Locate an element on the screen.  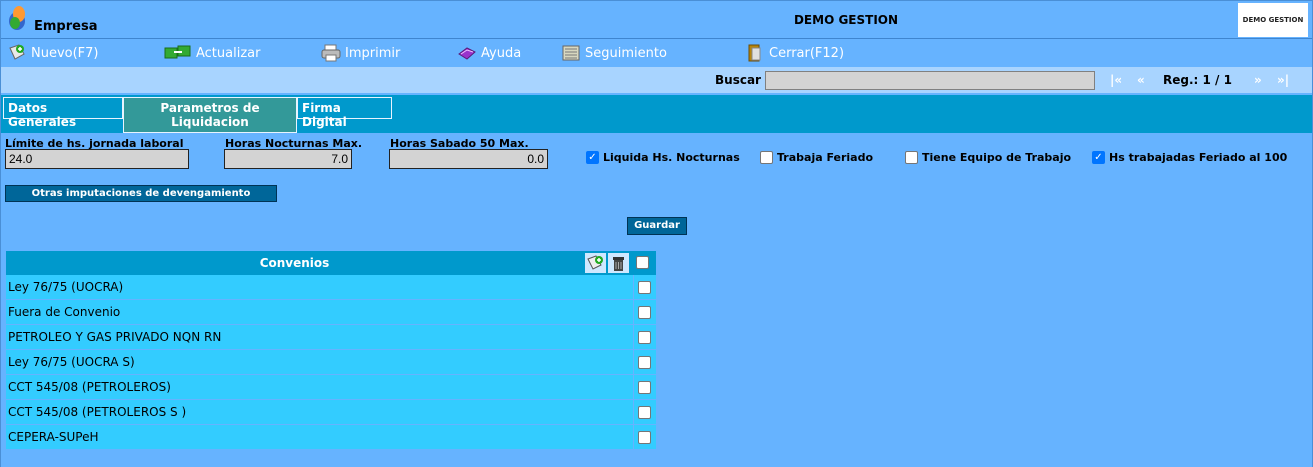
convenio-name: CCT 545/08 (PETROLEROS) is located at coordinates (89, 387).